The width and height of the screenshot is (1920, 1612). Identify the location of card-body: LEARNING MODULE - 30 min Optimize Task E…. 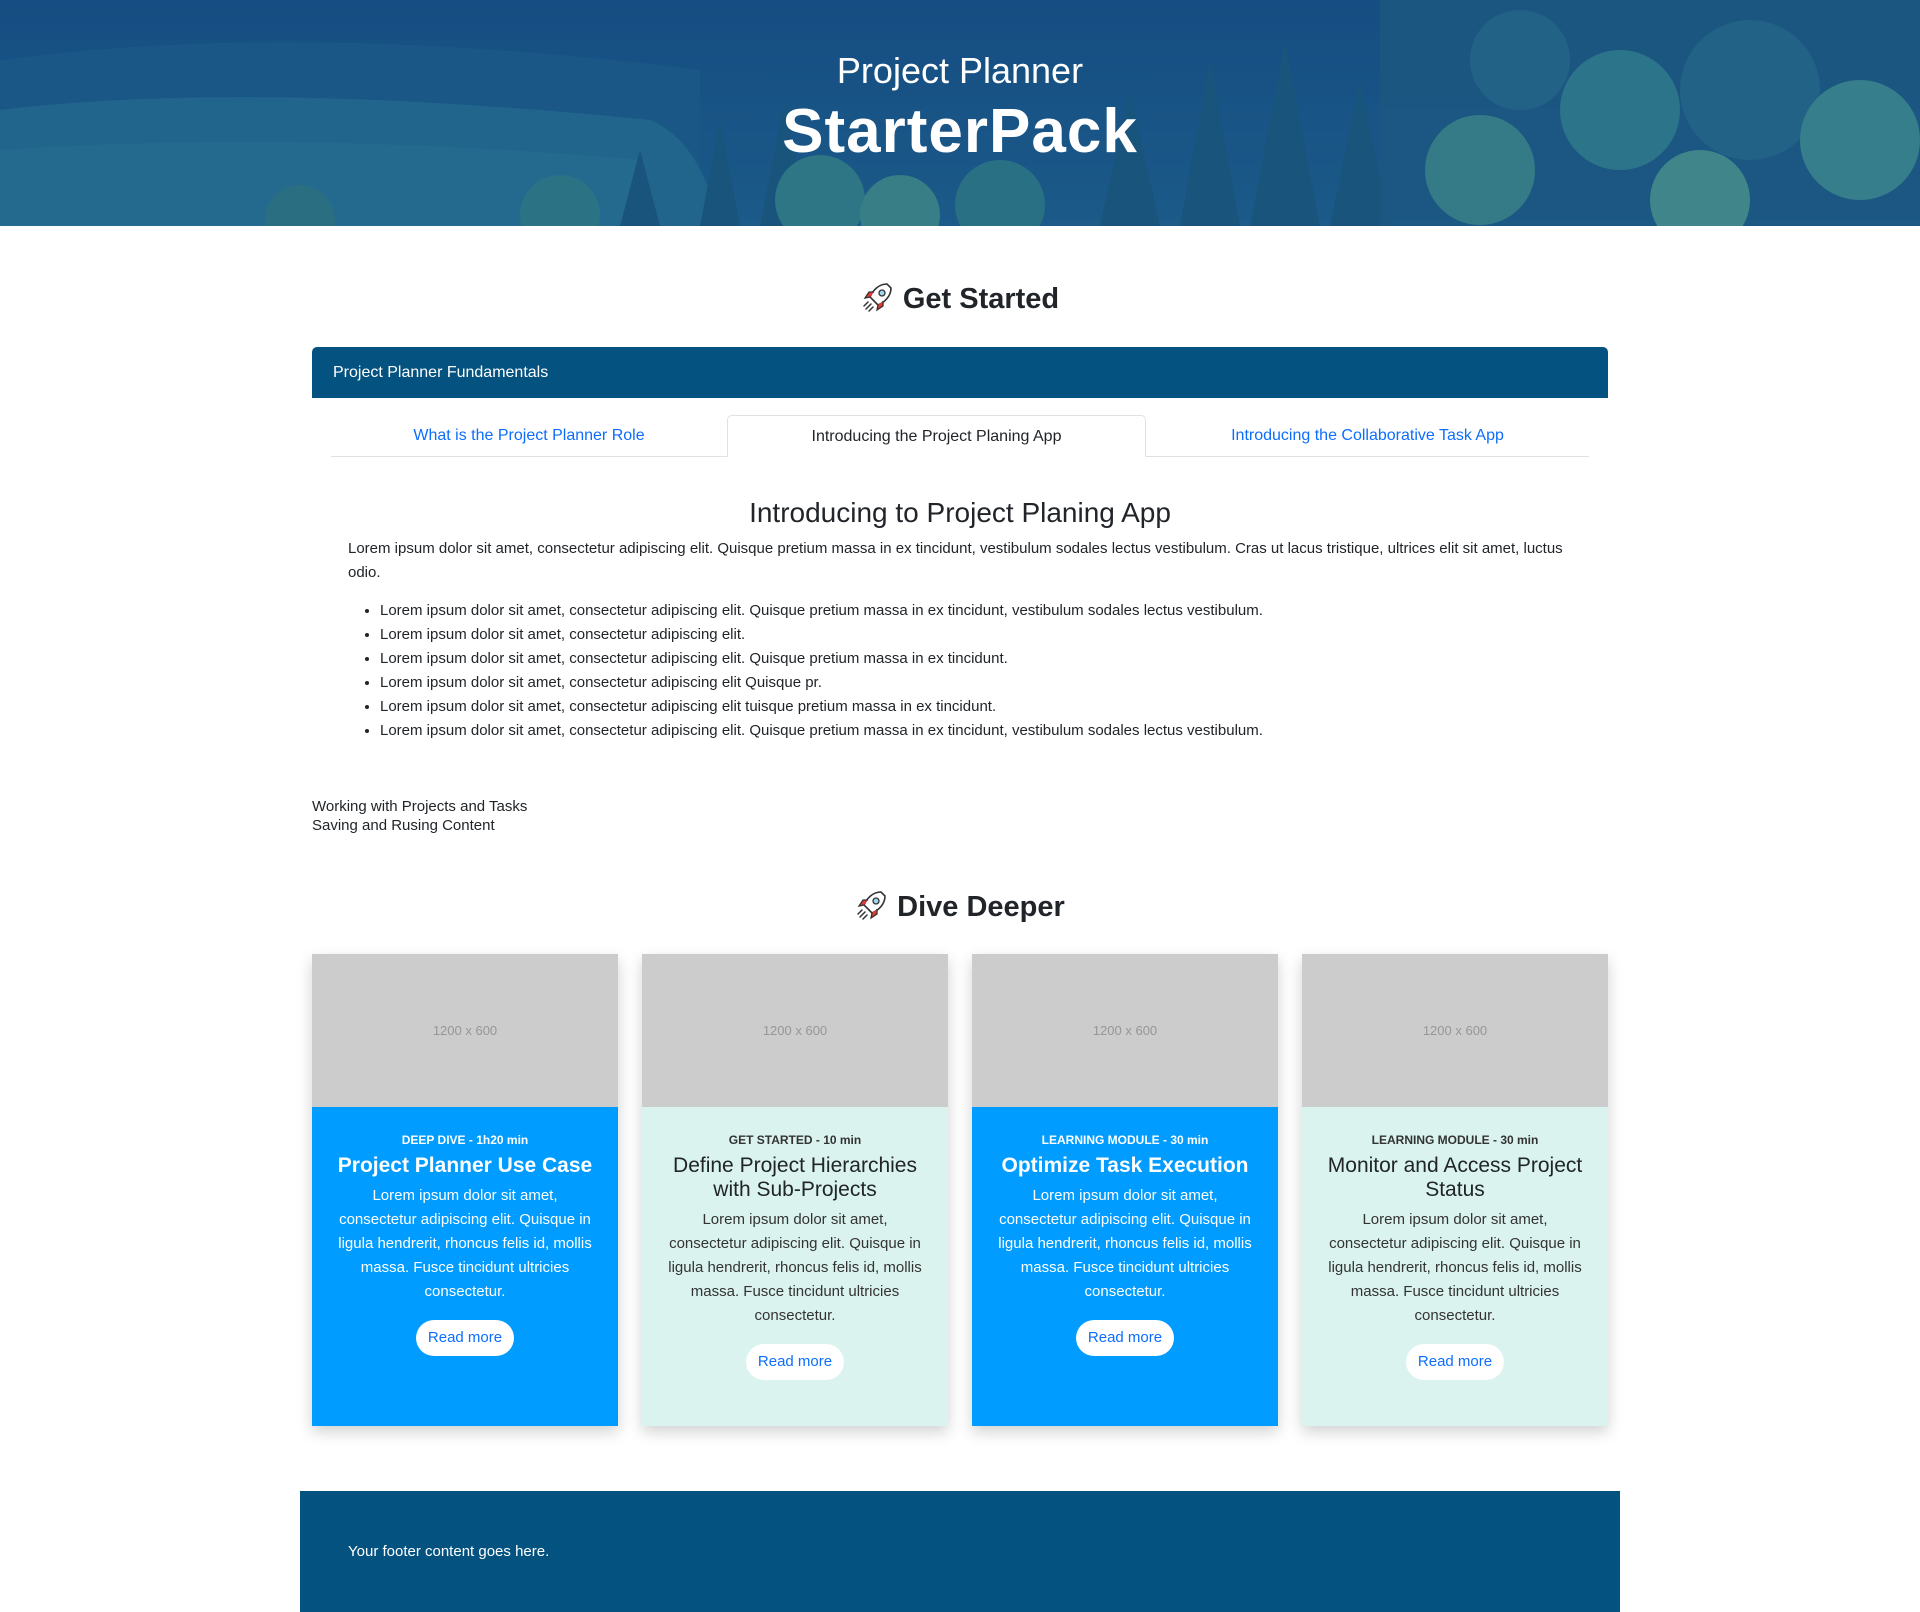
(1125, 1266).